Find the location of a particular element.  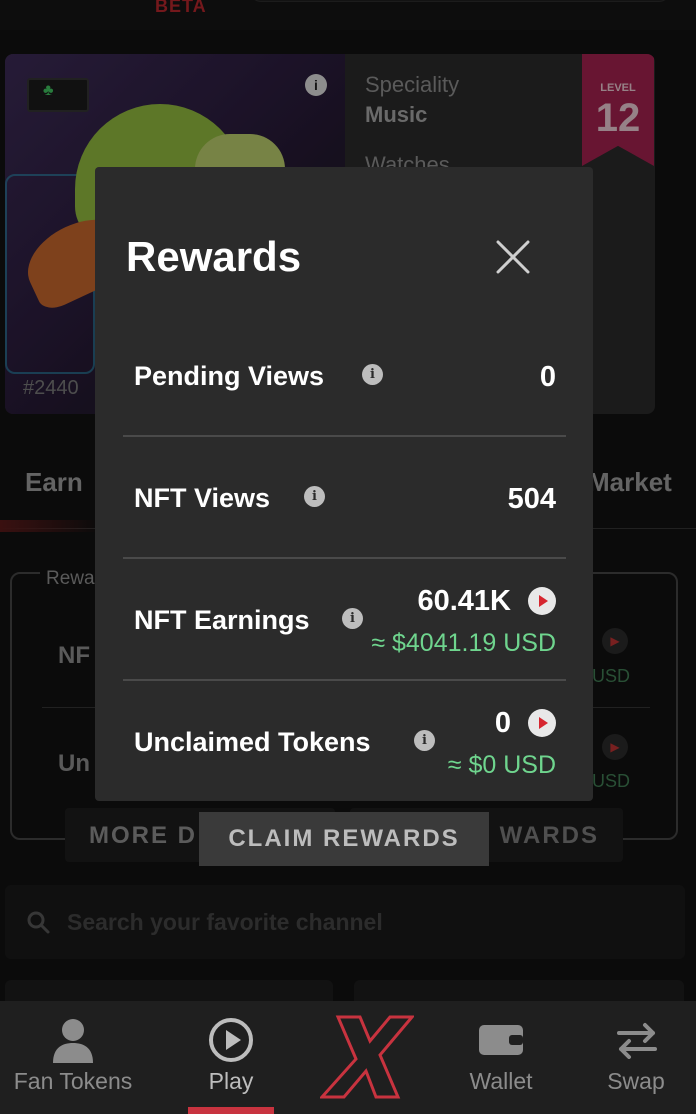

nav-swap: Swap is located at coordinates (636, 1057).